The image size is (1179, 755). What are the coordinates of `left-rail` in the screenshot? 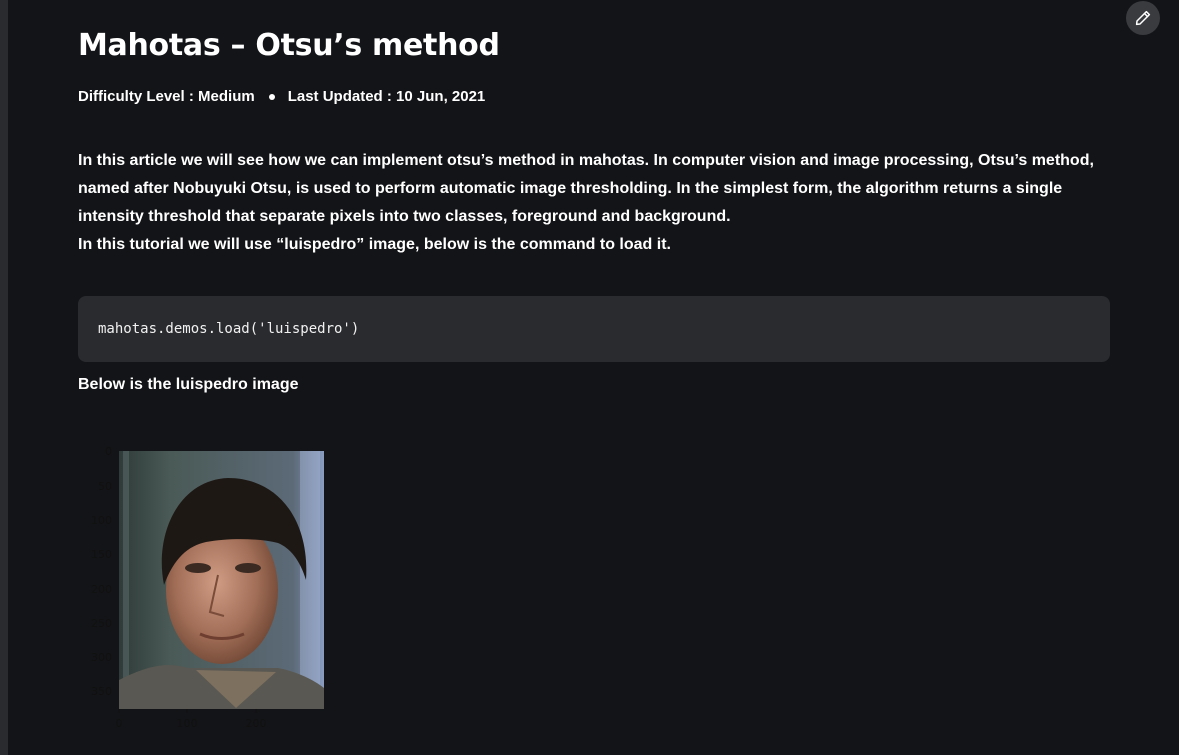 It's located at (4, 377).